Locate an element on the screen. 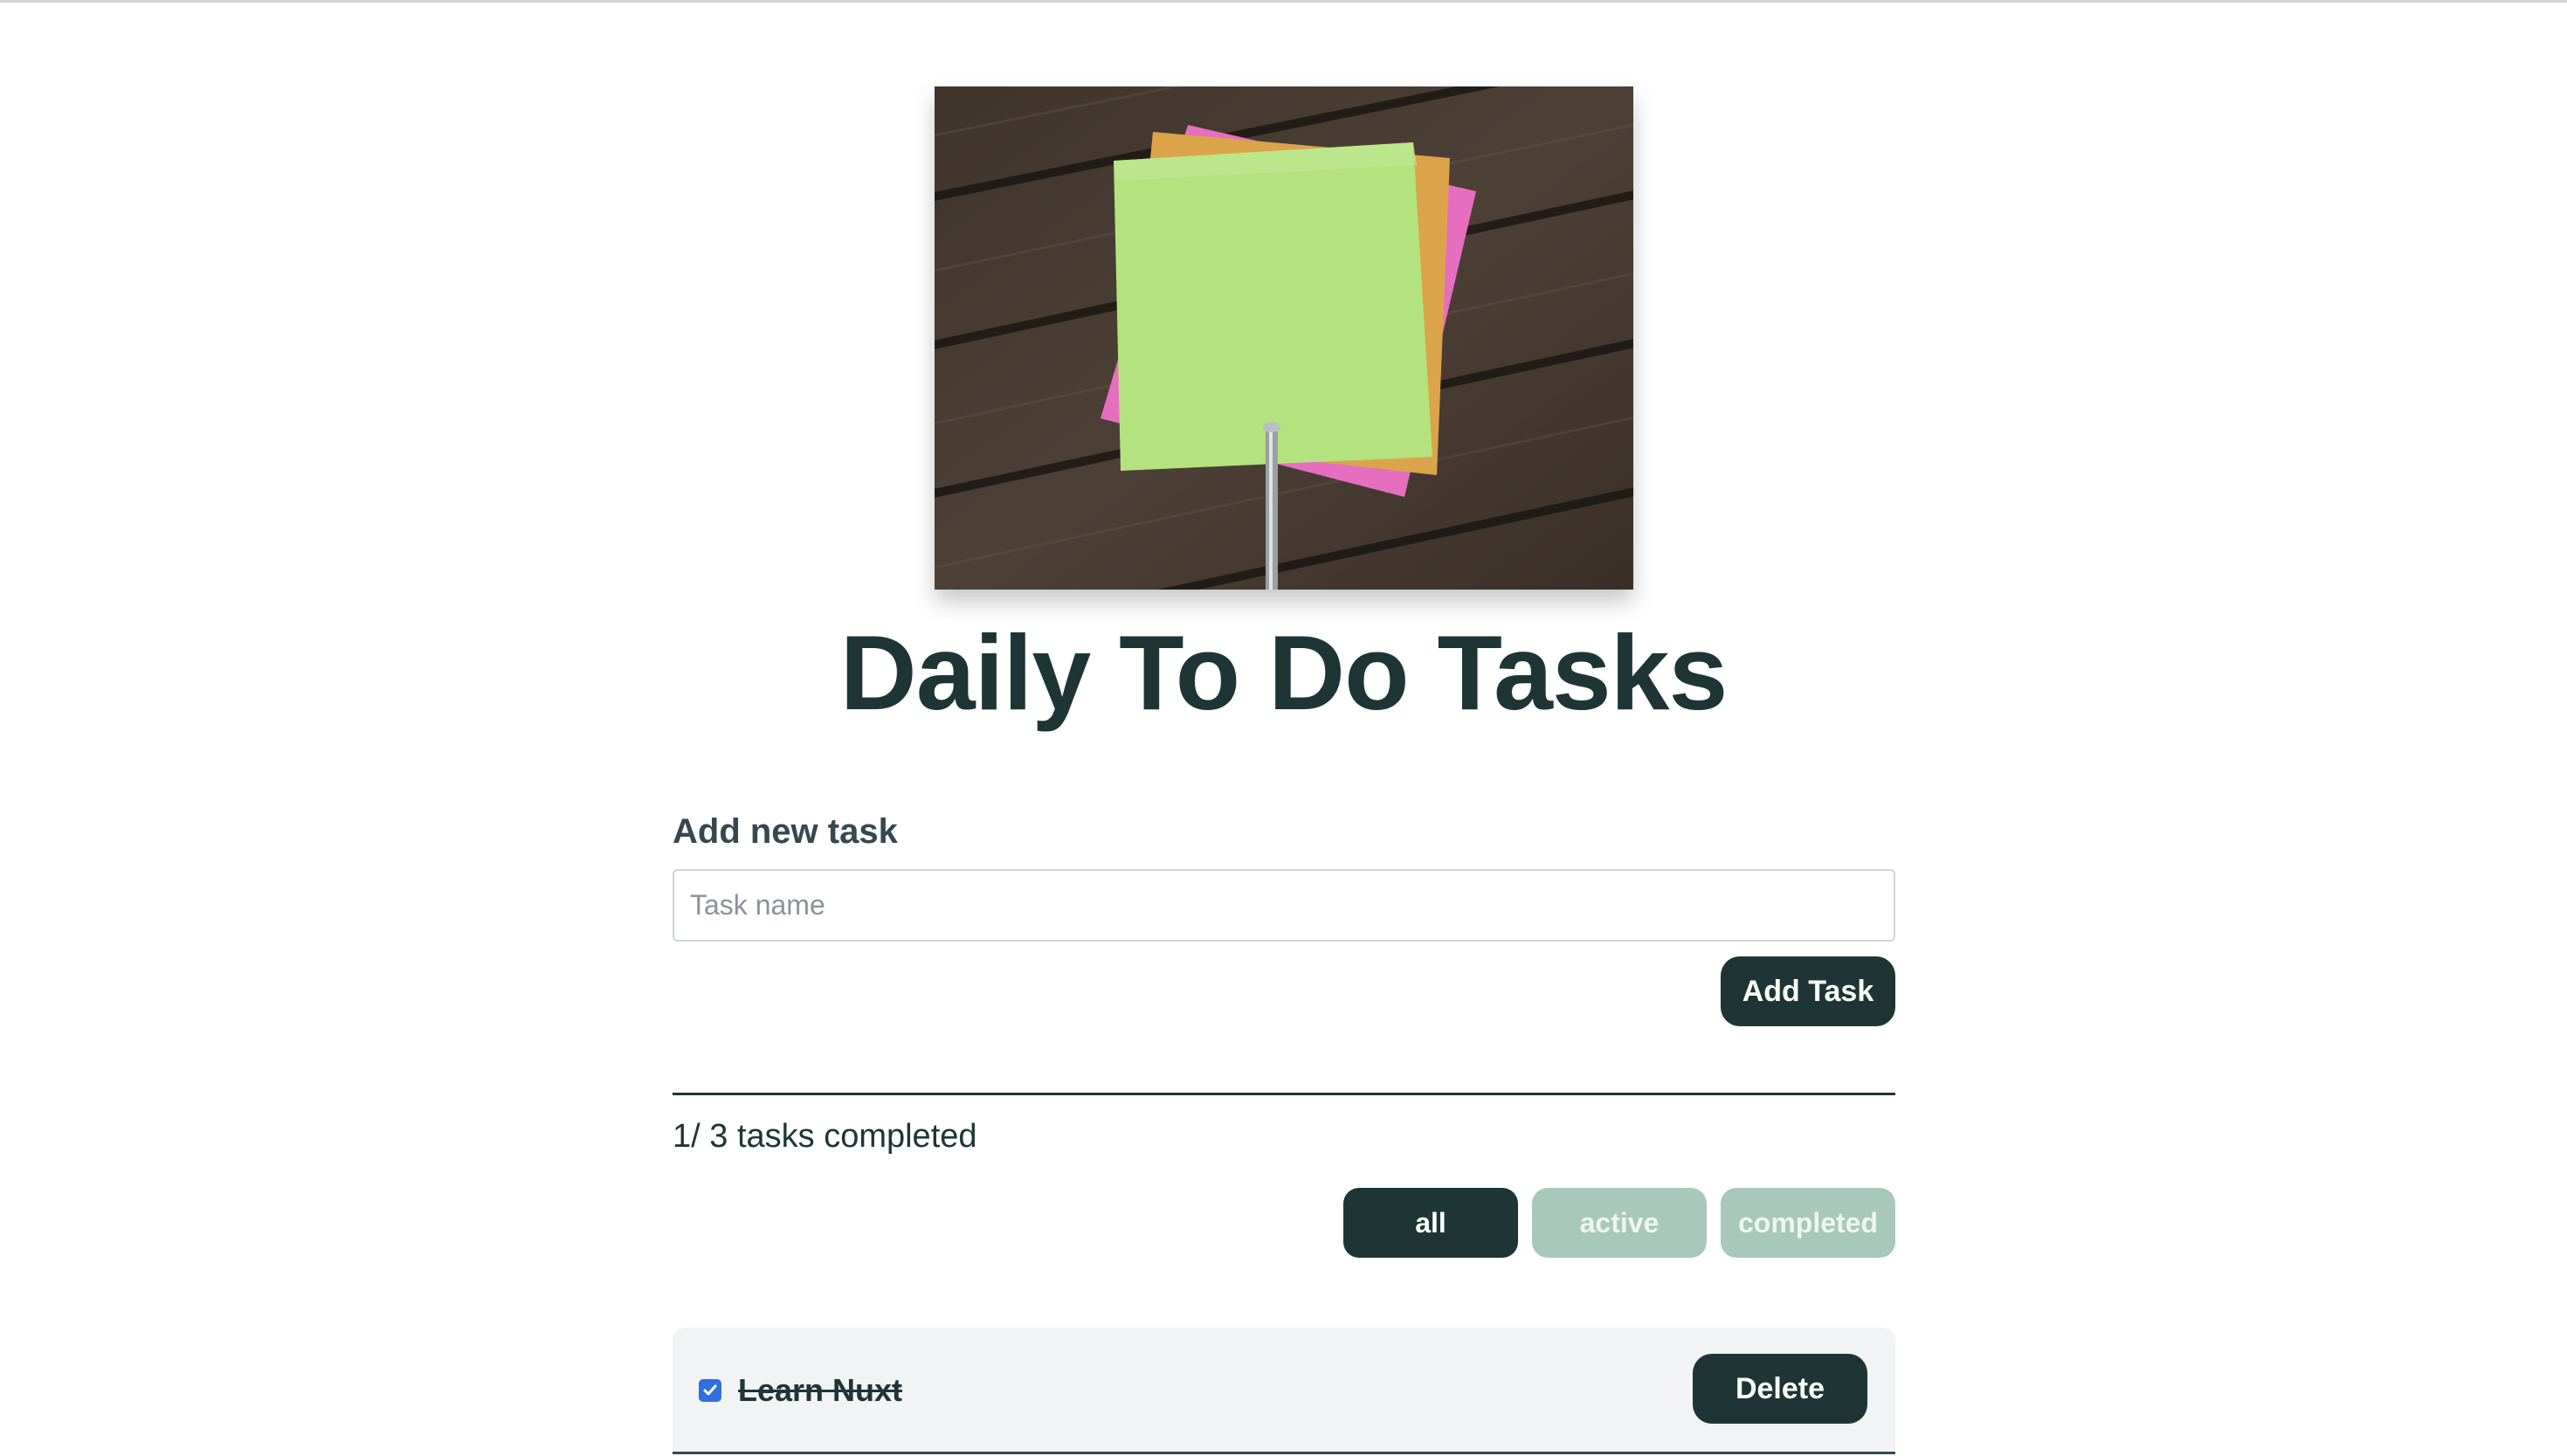  divider is located at coordinates (1284, 1094).